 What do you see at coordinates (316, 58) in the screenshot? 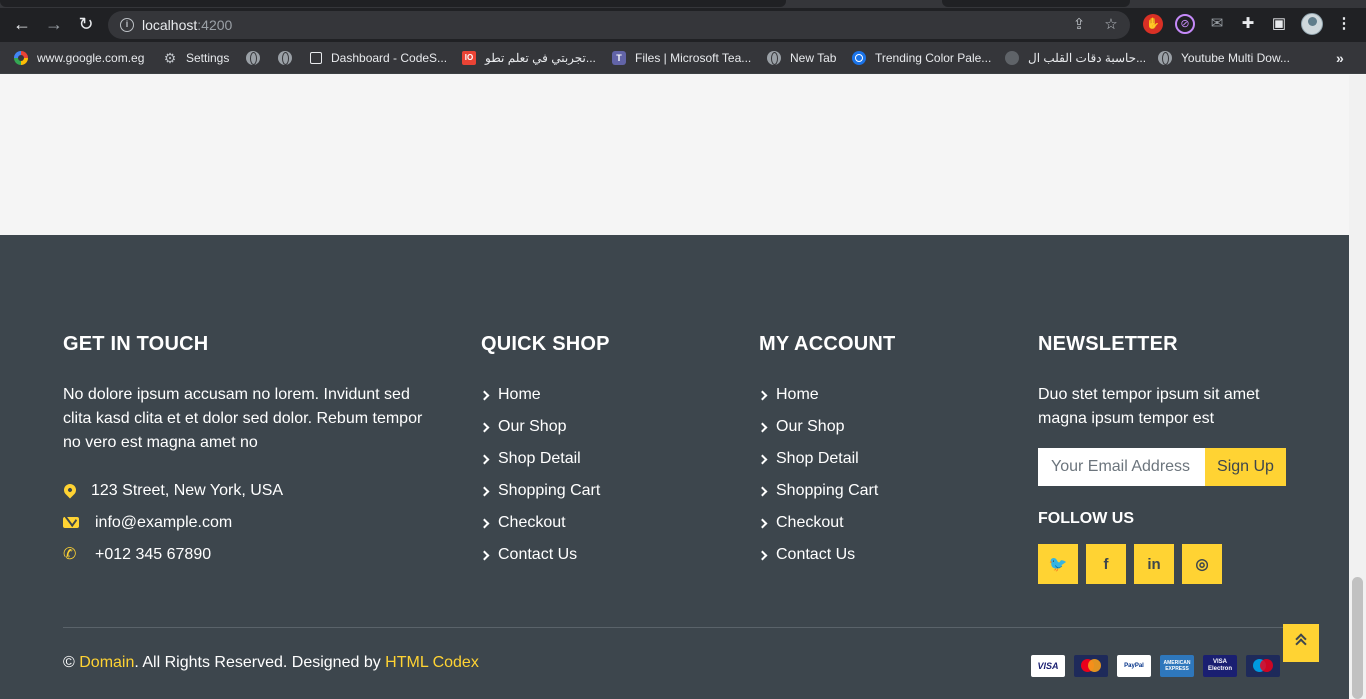
I see `page-icon` at bounding box center [316, 58].